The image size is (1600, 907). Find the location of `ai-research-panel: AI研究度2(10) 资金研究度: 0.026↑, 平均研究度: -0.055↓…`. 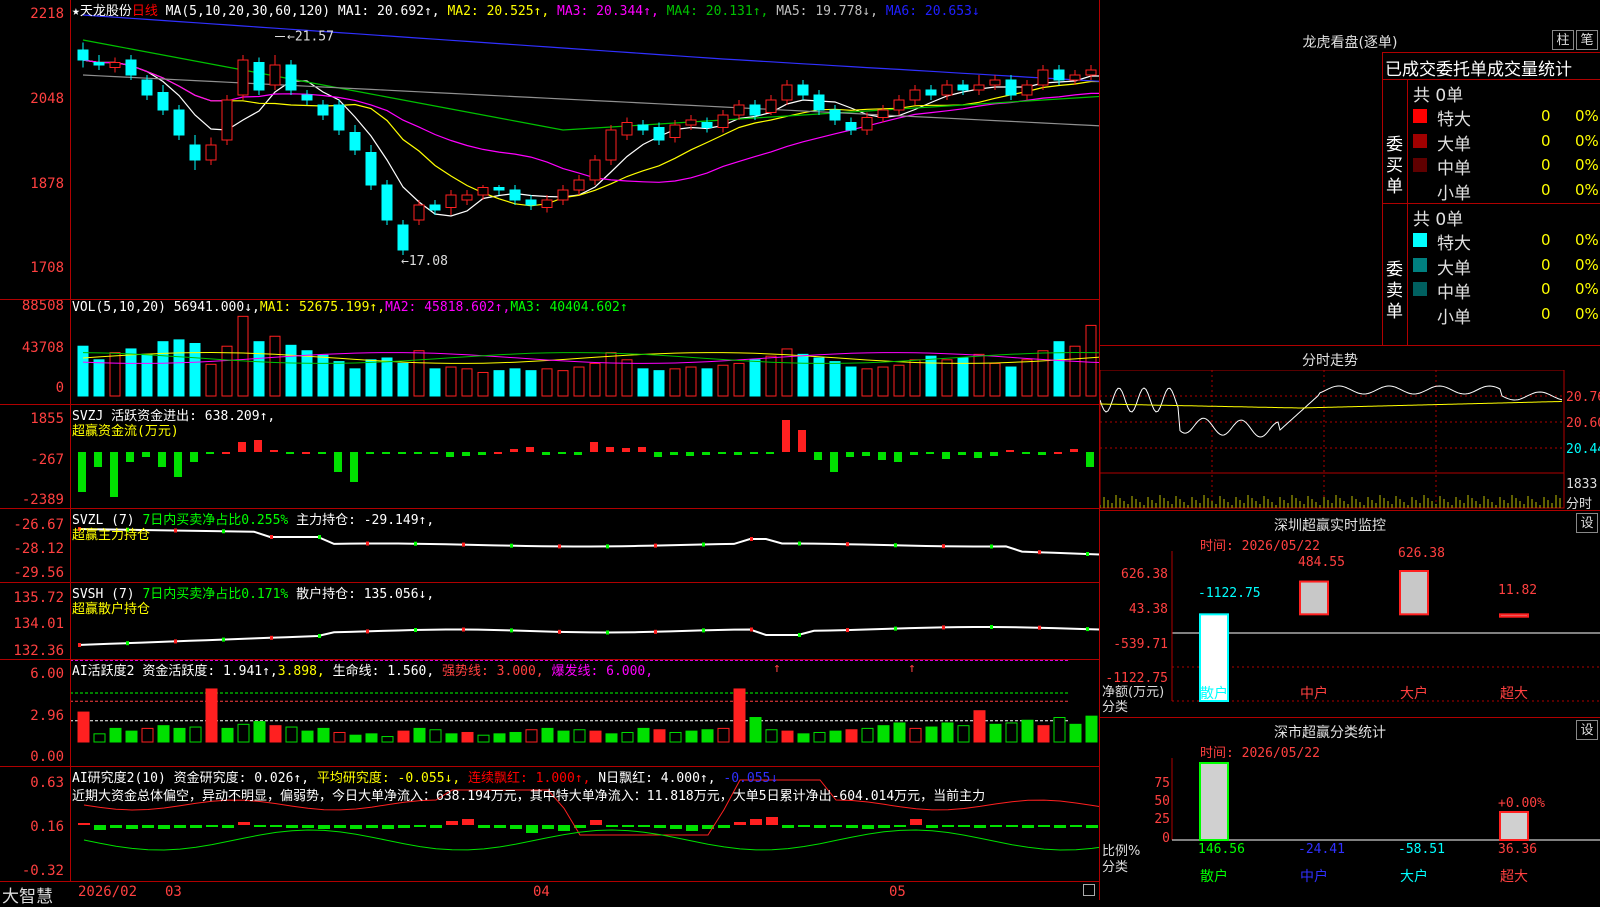

ai-research-panel: AI研究度2(10) 资金研究度: 0.026↑, 平均研究度: -0.055↓… is located at coordinates (550, 824).